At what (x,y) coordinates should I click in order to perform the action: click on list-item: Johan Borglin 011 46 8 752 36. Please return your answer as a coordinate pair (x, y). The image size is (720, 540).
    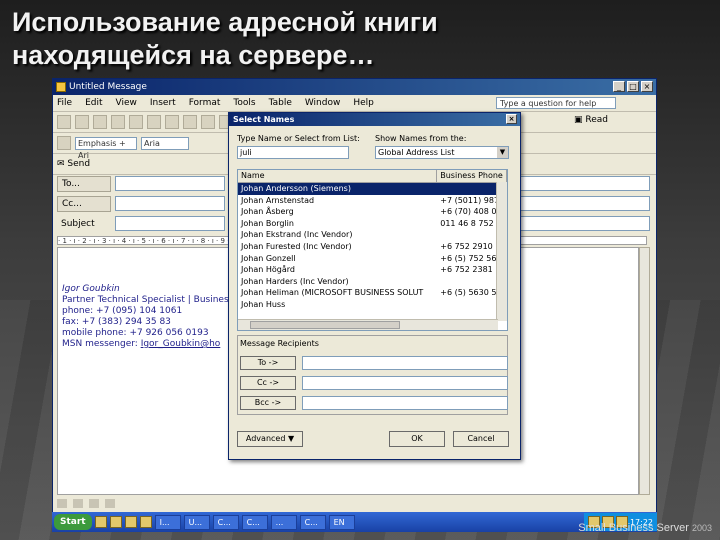
    Looking at the image, I should click on (372, 224).